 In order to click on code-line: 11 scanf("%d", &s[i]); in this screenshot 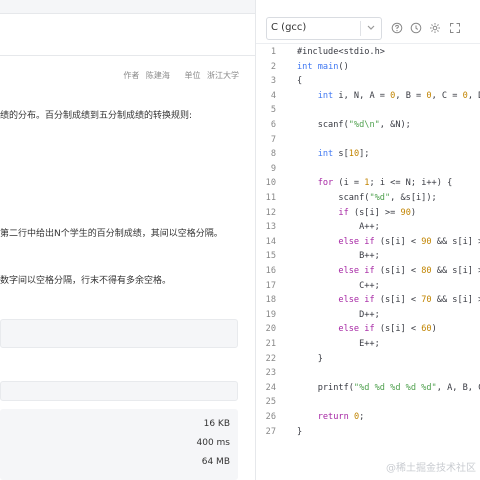, I will do `click(368, 200)`.